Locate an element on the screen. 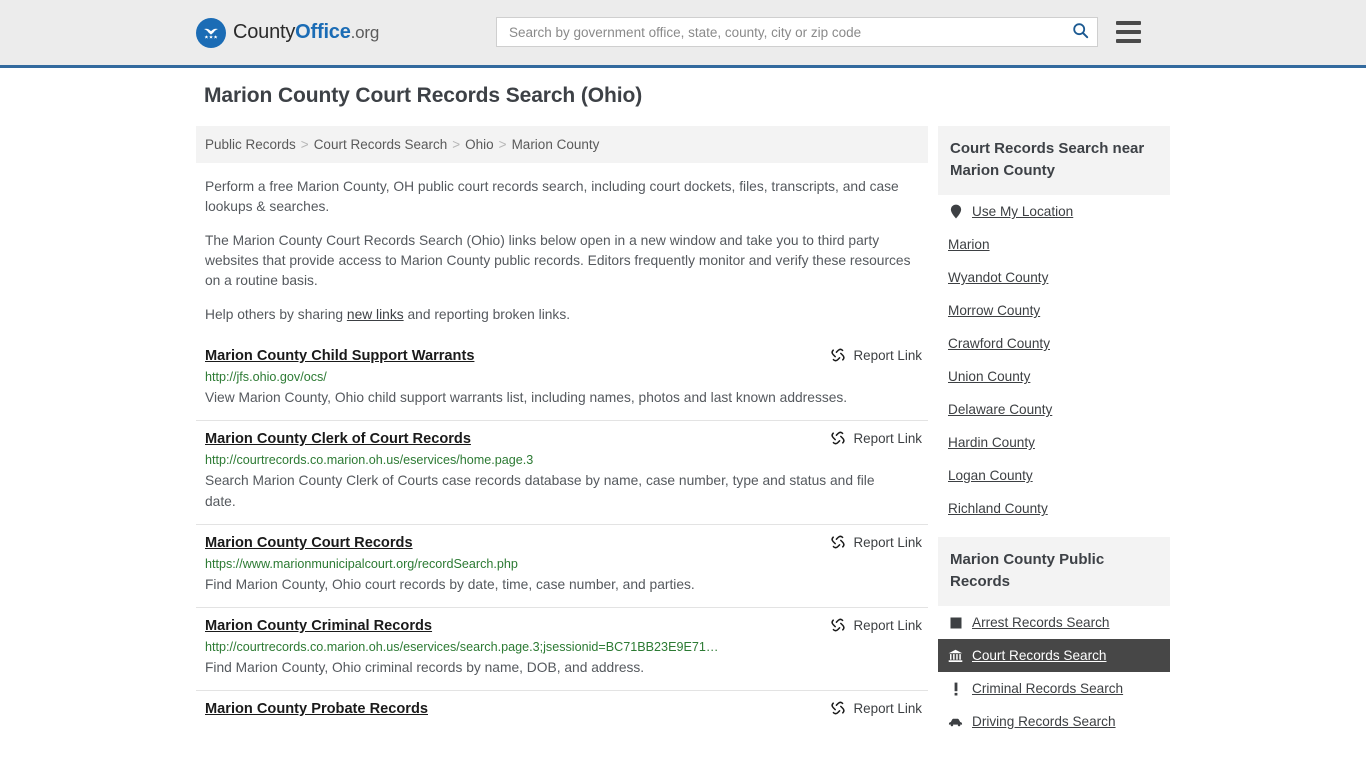  breadcrumb-item-marion-county: Marion County is located at coordinates (556, 144).